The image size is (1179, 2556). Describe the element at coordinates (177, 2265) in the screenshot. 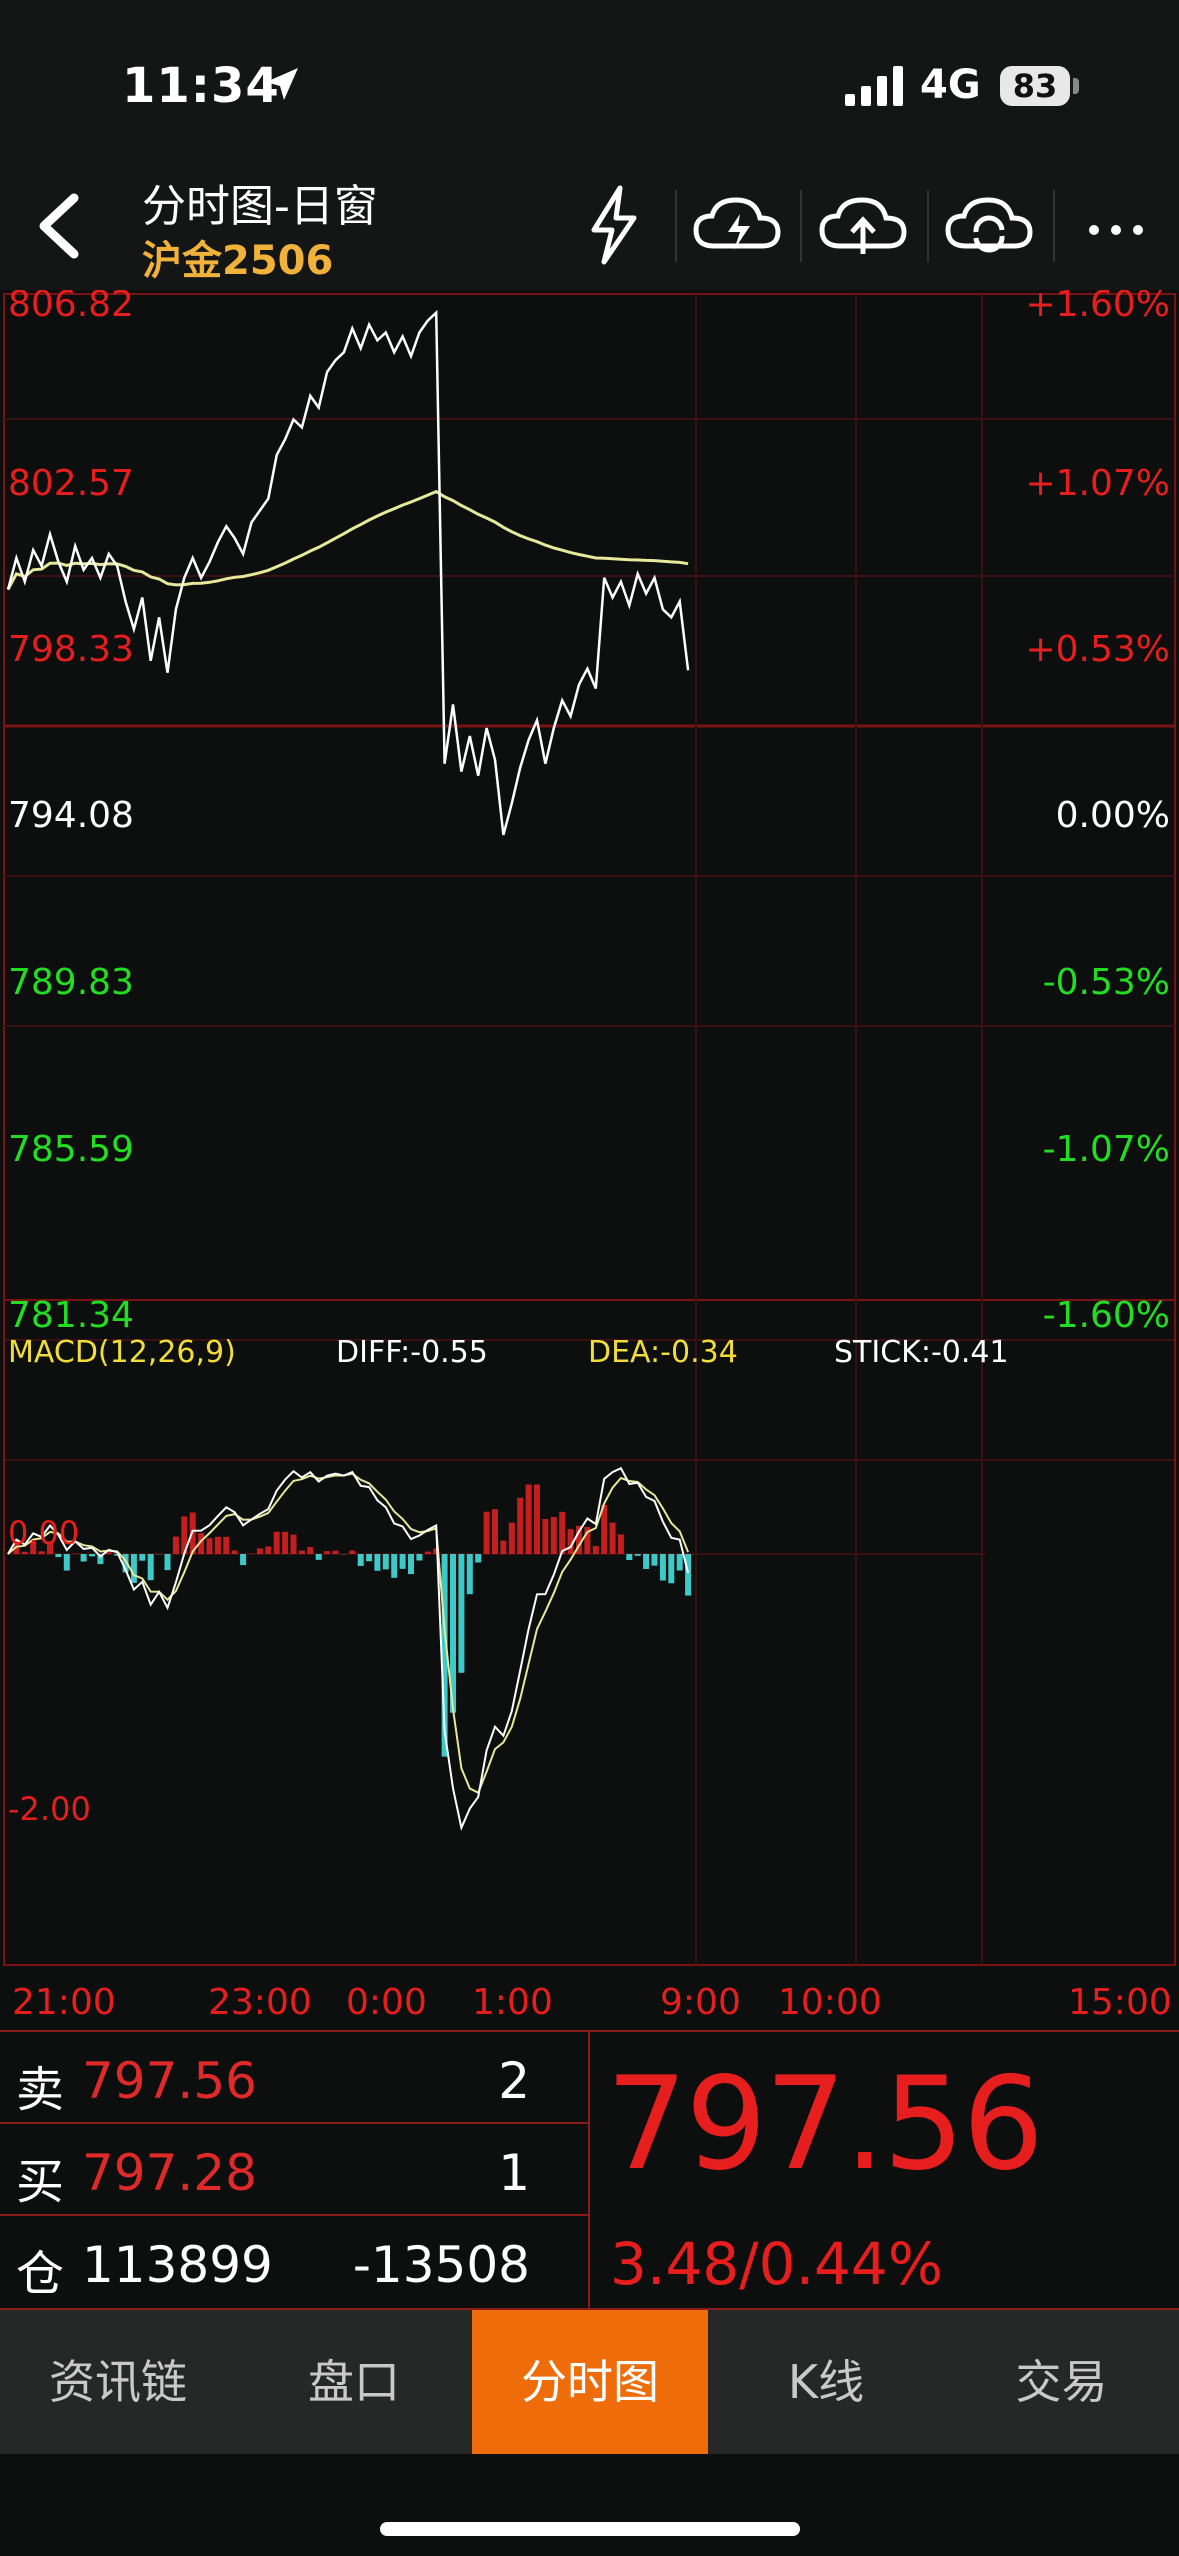

I see `open-interest-value: 113899` at that location.